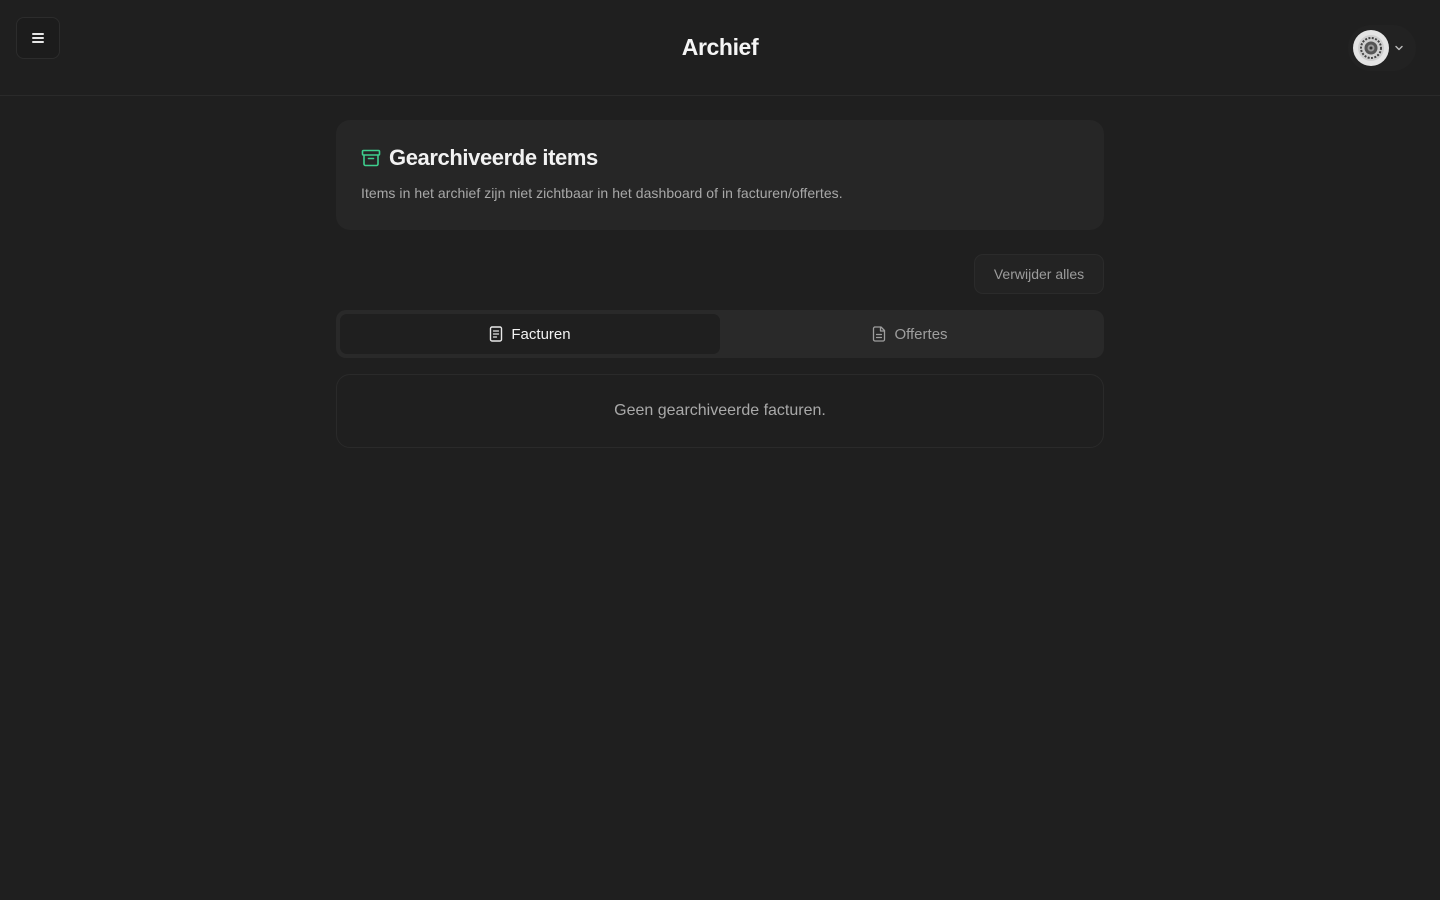 This screenshot has width=1440, height=900. What do you see at coordinates (879, 334) in the screenshot?
I see `document-icon` at bounding box center [879, 334].